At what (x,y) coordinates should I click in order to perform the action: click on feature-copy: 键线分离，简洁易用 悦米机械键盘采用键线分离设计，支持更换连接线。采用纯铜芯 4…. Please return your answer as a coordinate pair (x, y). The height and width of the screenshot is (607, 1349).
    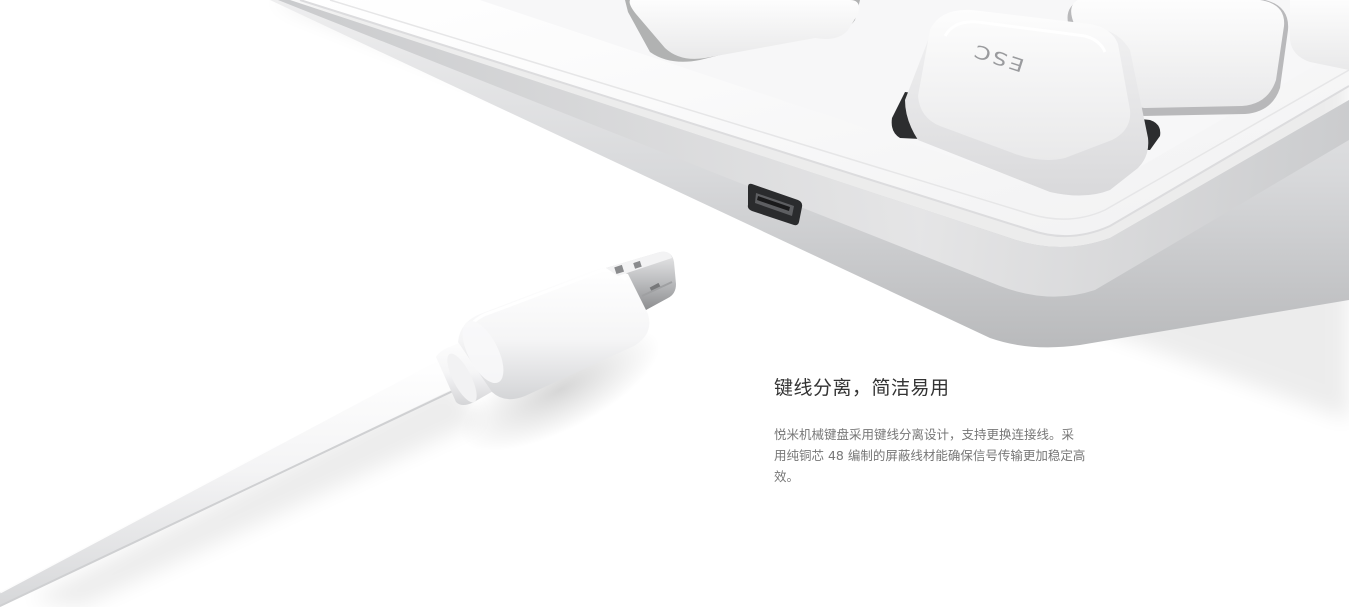
    Looking at the image, I should click on (934, 430).